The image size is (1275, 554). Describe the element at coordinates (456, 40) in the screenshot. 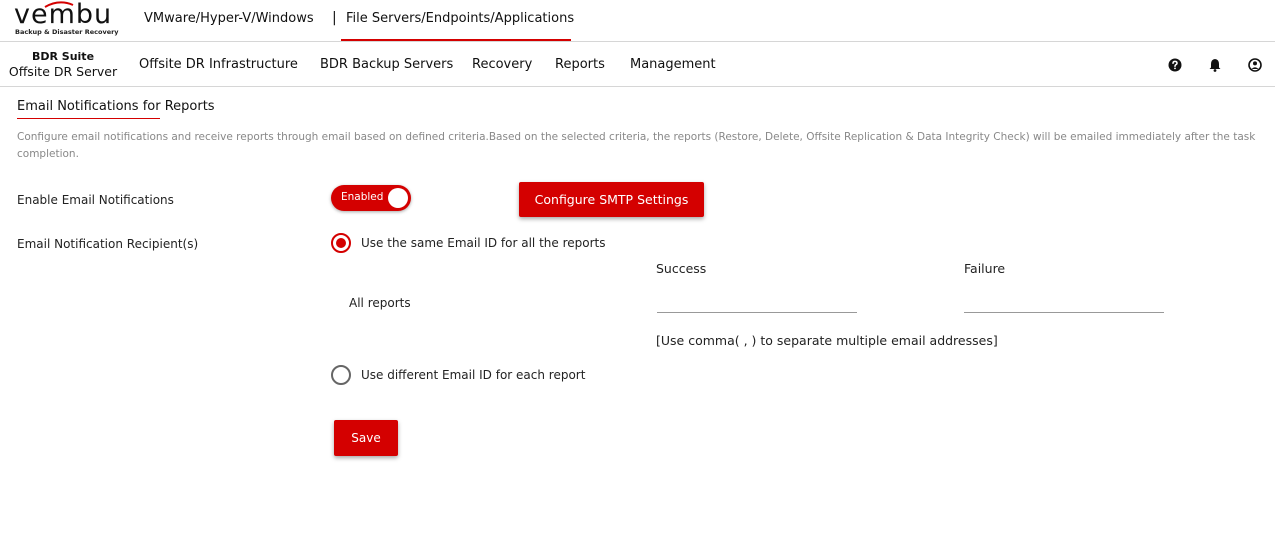

I see `active-tab-indicator` at that location.